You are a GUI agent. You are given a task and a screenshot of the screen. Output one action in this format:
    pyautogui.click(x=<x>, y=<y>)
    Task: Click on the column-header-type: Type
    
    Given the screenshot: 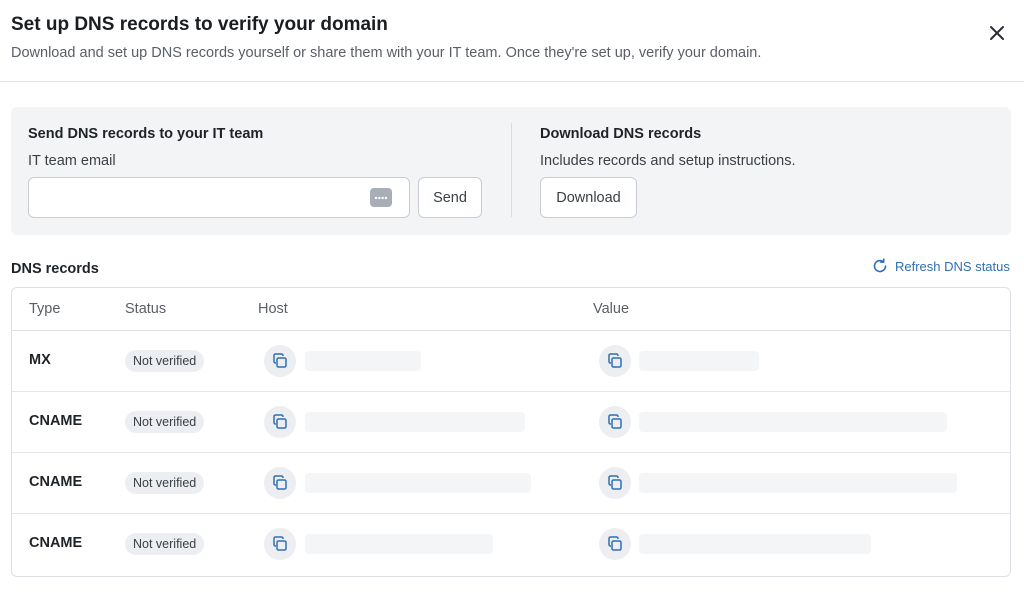 What is the action you would take?
    pyautogui.click(x=45, y=309)
    